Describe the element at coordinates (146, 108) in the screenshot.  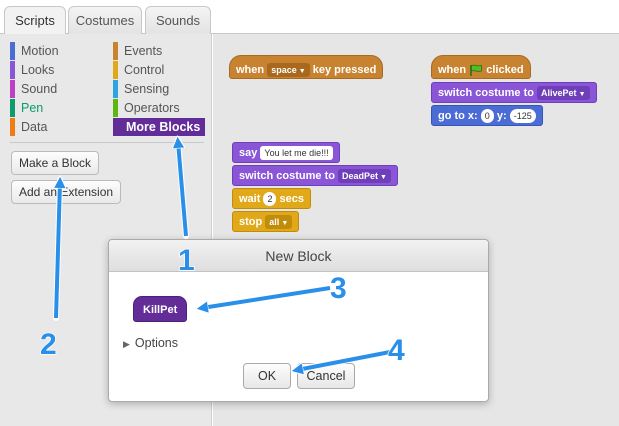
I see `category-operators: Operators` at that location.